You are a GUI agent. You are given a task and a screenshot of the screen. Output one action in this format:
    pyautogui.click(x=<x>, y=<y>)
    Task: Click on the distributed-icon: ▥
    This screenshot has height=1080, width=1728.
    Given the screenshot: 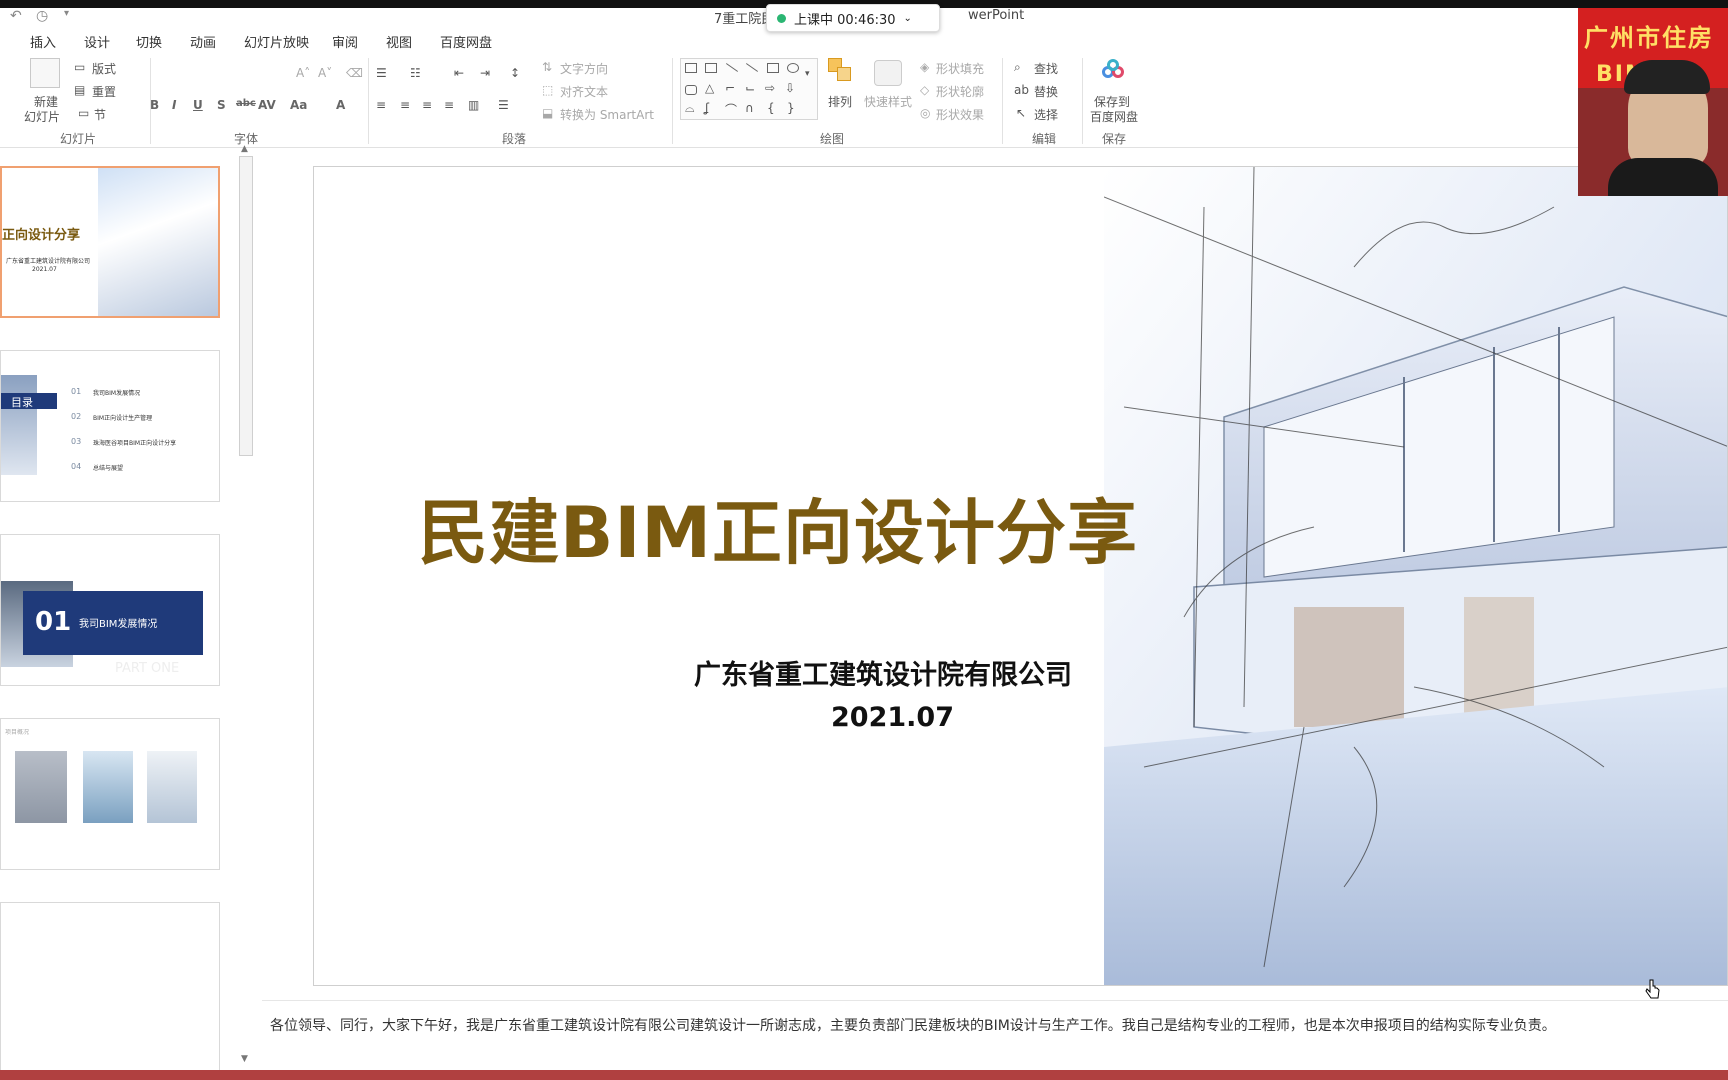 What is the action you would take?
    pyautogui.click(x=473, y=105)
    